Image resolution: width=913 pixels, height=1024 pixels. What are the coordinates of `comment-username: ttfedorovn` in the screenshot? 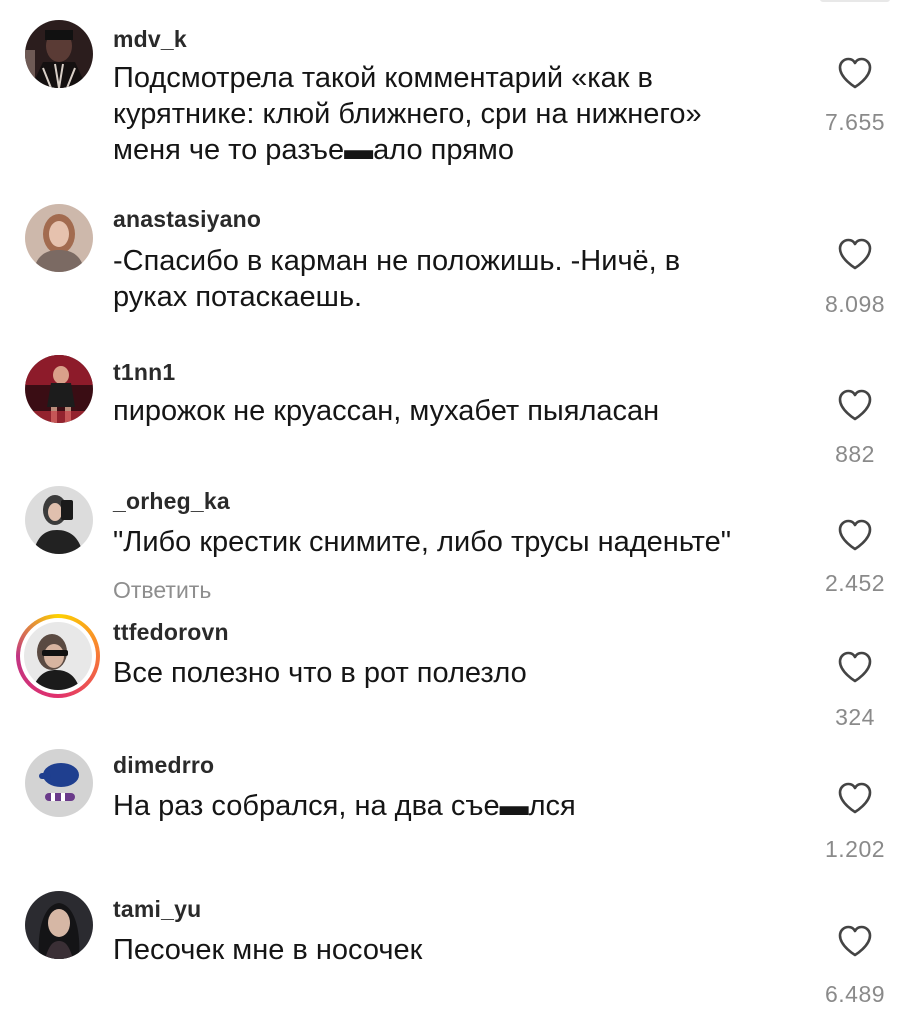 It's located at (171, 632).